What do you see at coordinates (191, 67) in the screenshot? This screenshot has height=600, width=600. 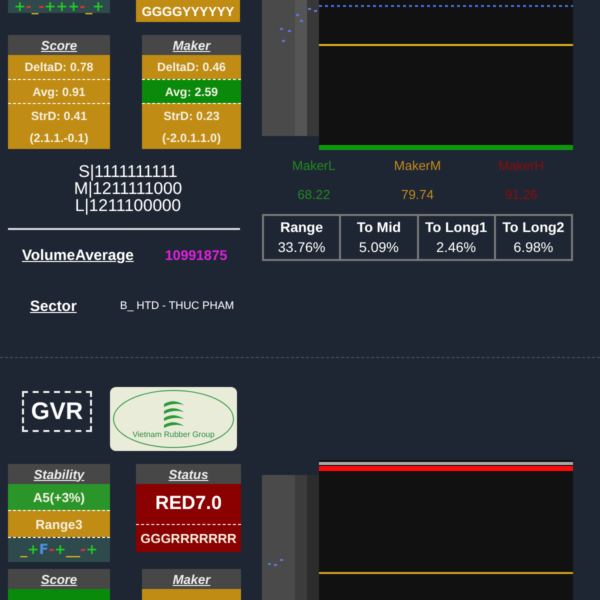 I see `card-metric: DeltaD: 0.46` at bounding box center [191, 67].